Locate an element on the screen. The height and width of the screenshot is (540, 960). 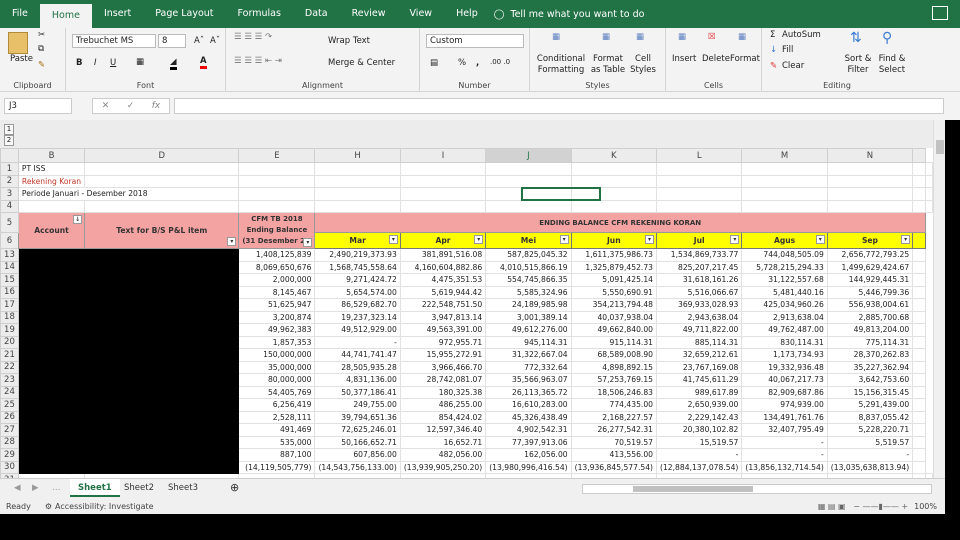
cell-cfm-balance: 1,408,125,839 is located at coordinates (277, 255).